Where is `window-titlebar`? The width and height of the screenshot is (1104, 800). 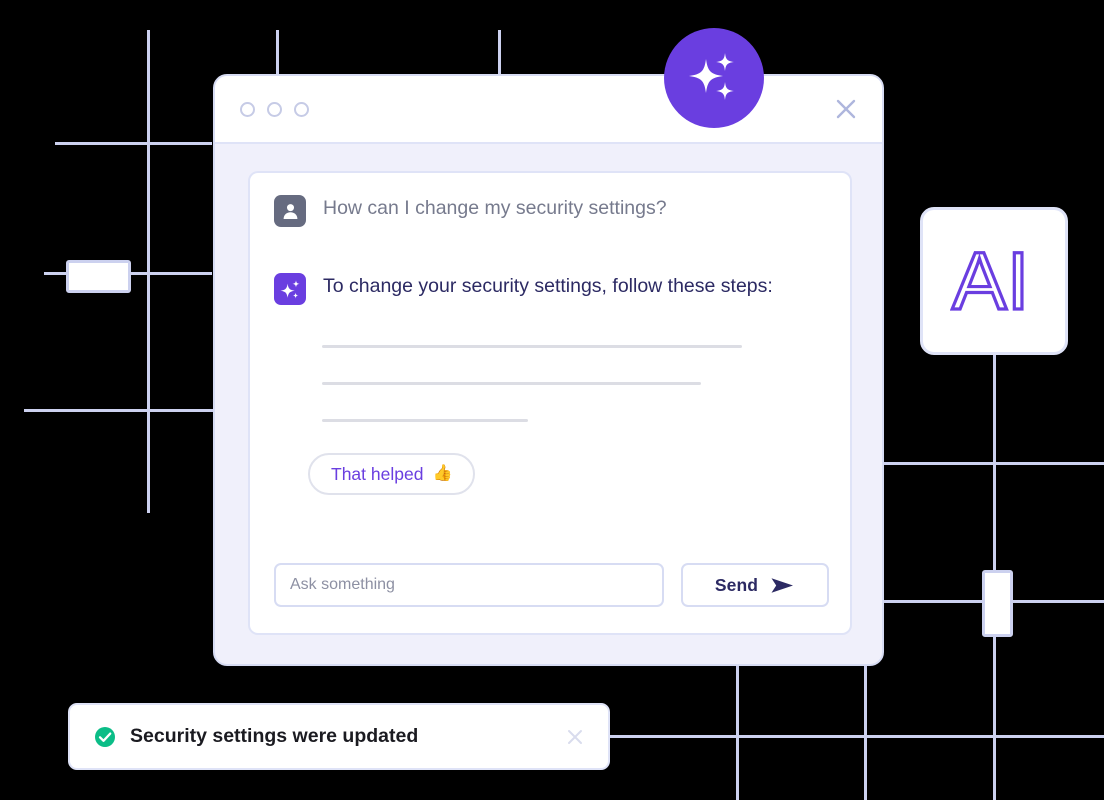
window-titlebar is located at coordinates (548, 110).